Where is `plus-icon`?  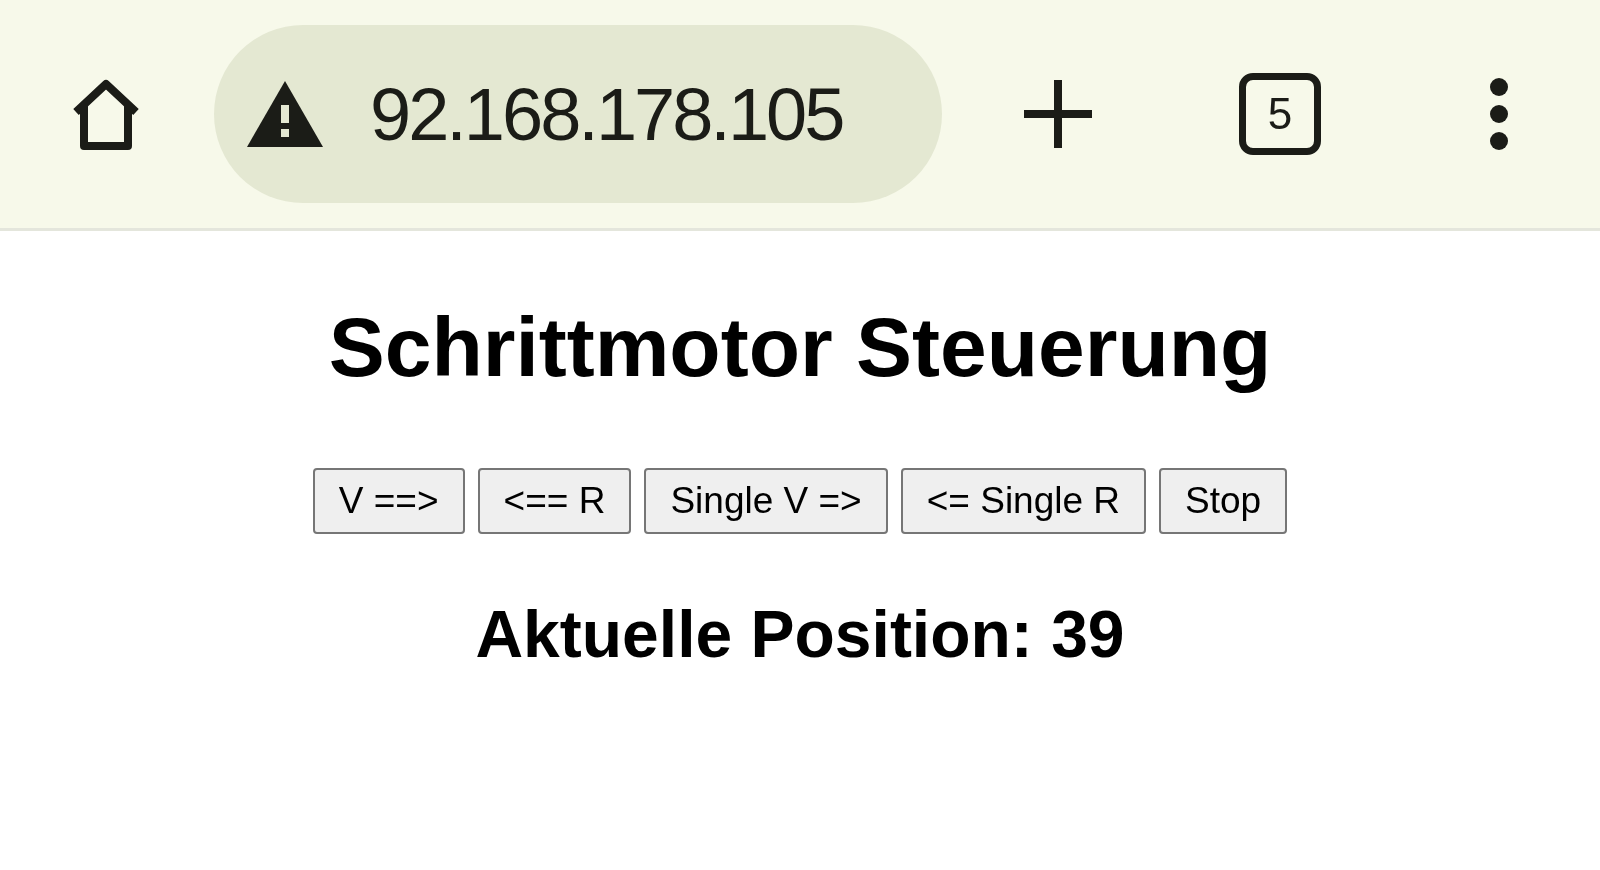 plus-icon is located at coordinates (1058, 114).